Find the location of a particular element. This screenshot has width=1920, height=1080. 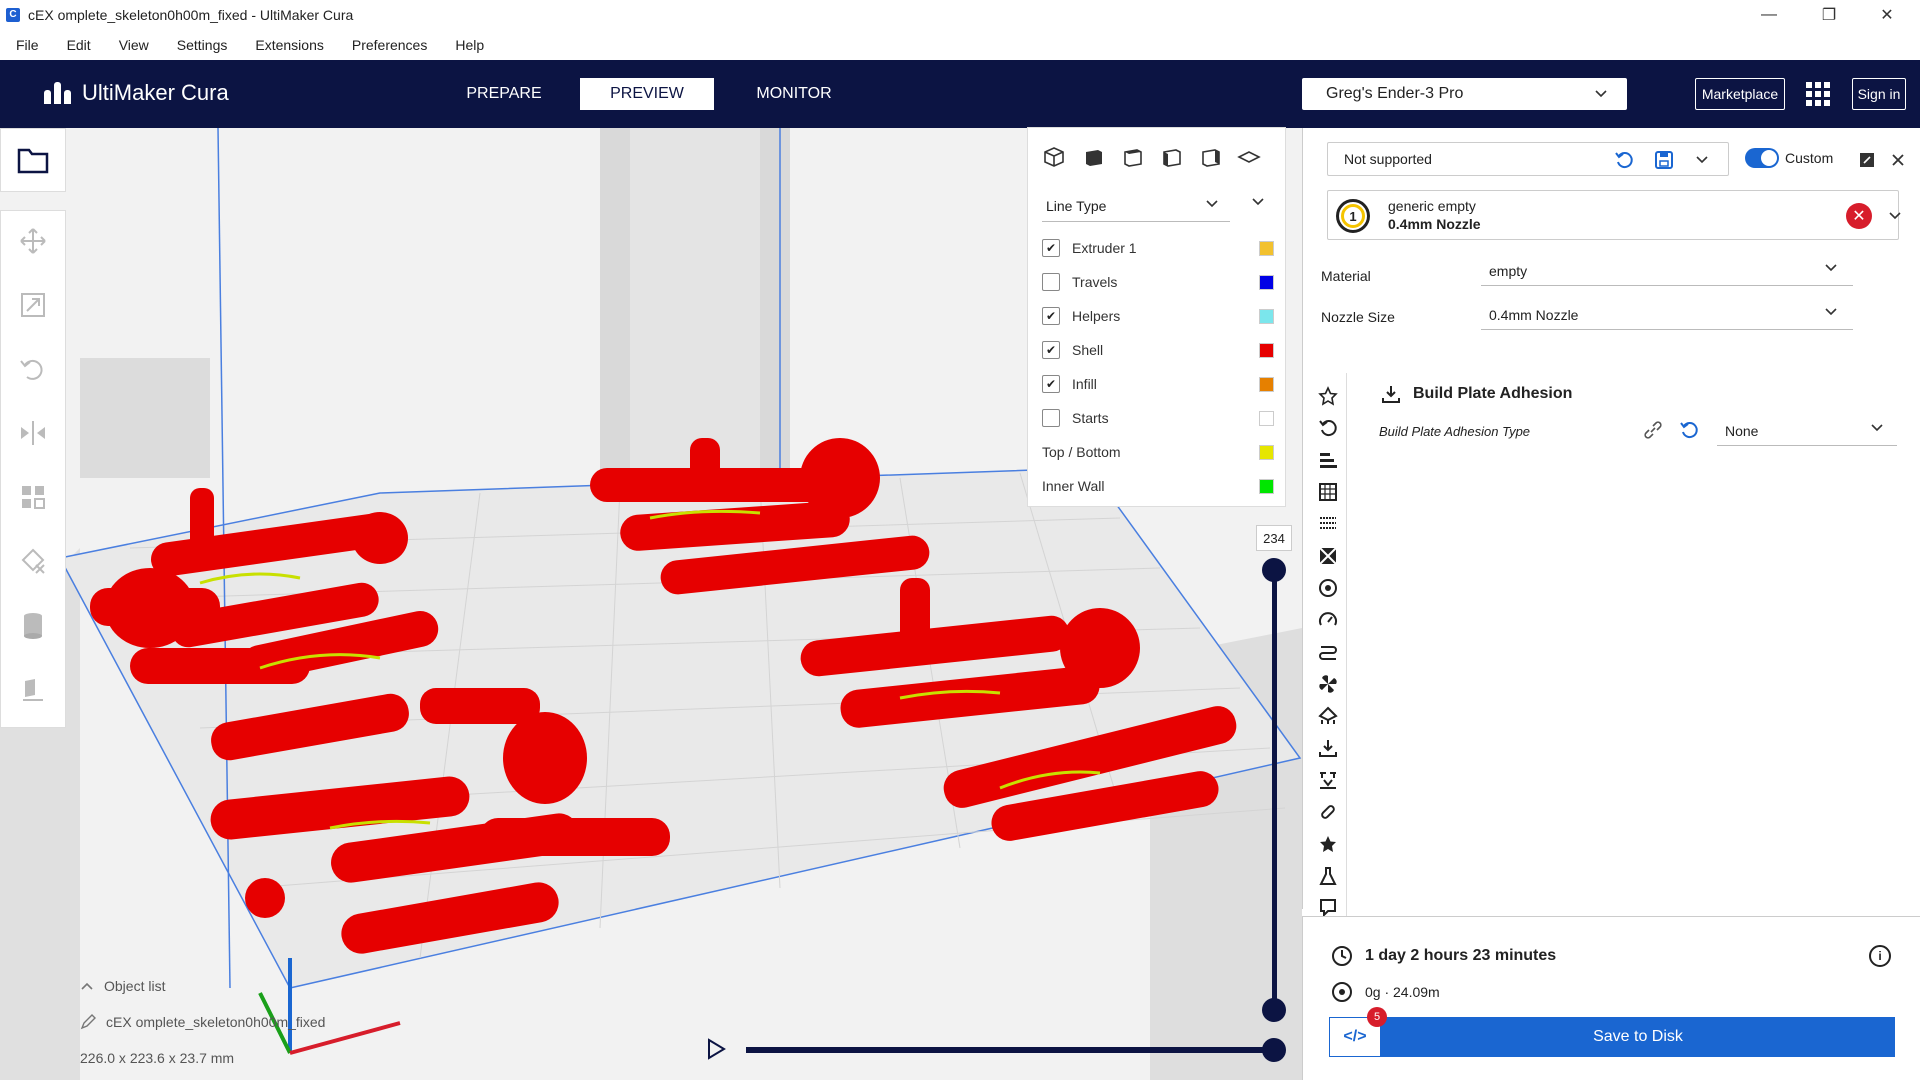

extruder-tab: 1 generic empty 0.4mm Nozzle ✕ is located at coordinates (1613, 215).